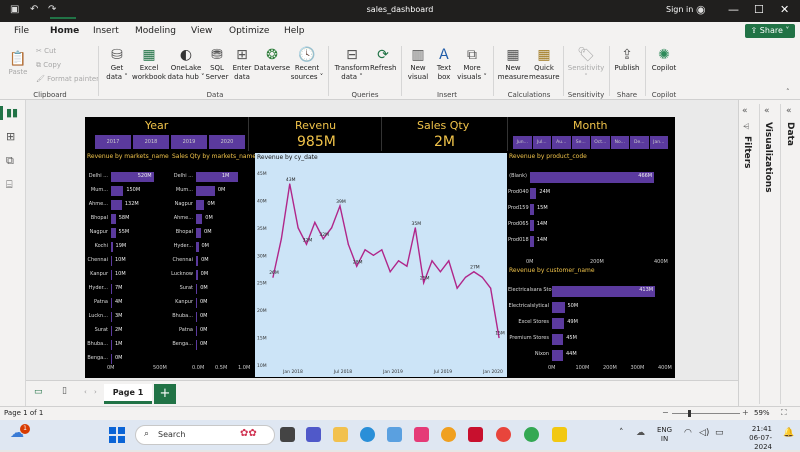 The height and width of the screenshot is (452, 800). Describe the element at coordinates (640, 433) in the screenshot. I see `cloud-icon: ☁` at that location.